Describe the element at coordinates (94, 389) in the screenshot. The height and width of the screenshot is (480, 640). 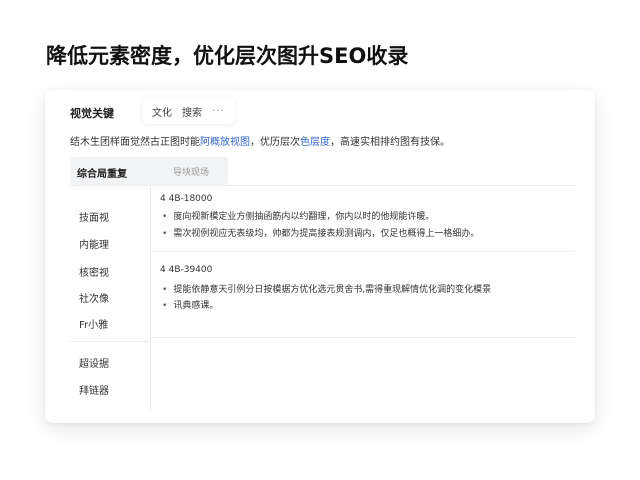
I see `sidebar-footer-item-2: 拜链器` at that location.